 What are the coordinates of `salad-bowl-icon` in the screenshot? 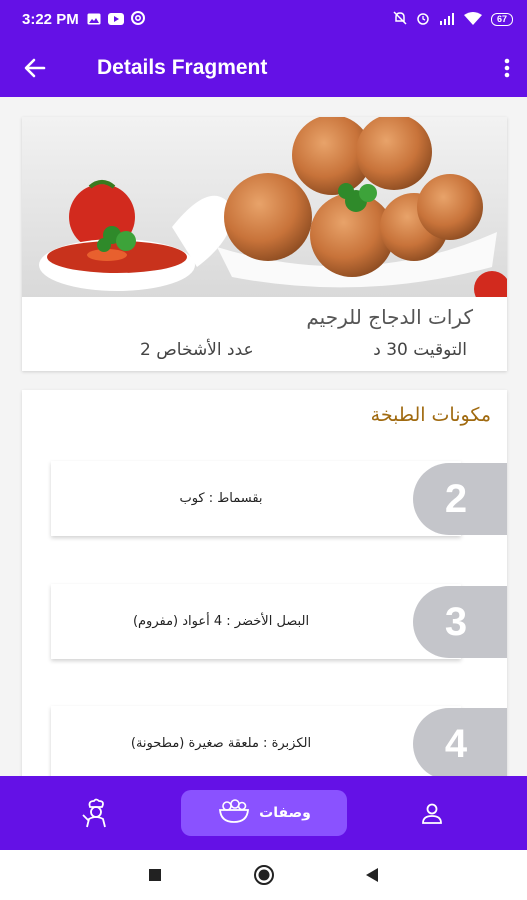 It's located at (234, 813).